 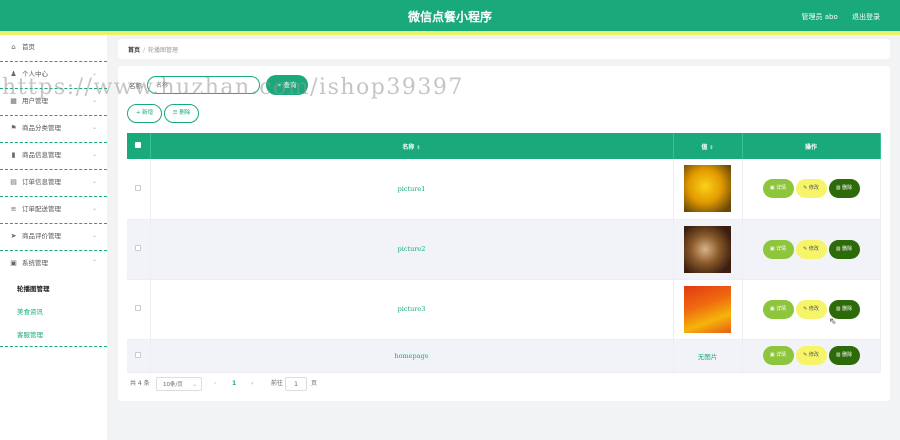 What do you see at coordinates (53, 312) in the screenshot?
I see `sidebar-subitem-news: 美食资讯` at bounding box center [53, 312].